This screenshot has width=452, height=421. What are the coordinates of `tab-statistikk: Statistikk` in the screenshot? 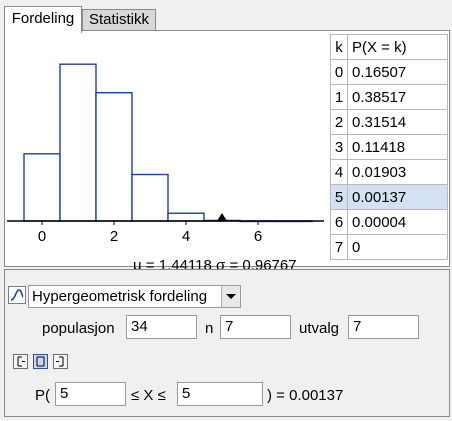 It's located at (119, 19).